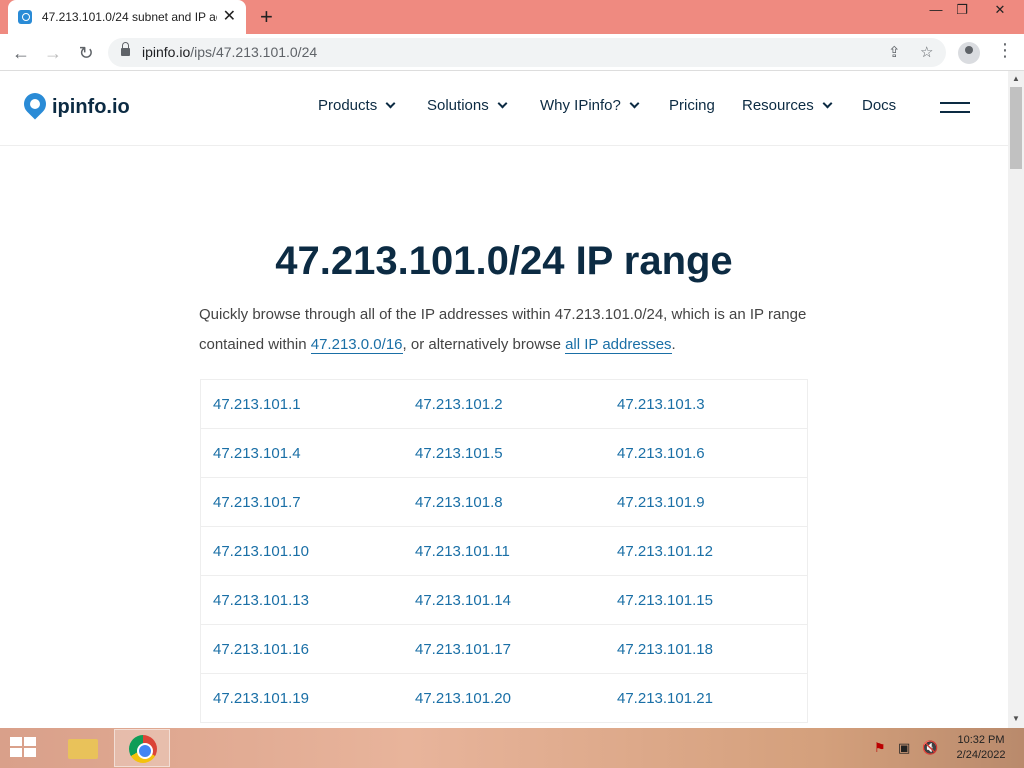 The width and height of the screenshot is (1024, 768). What do you see at coordinates (962, 11) in the screenshot?
I see `restore-button: ❐` at bounding box center [962, 11].